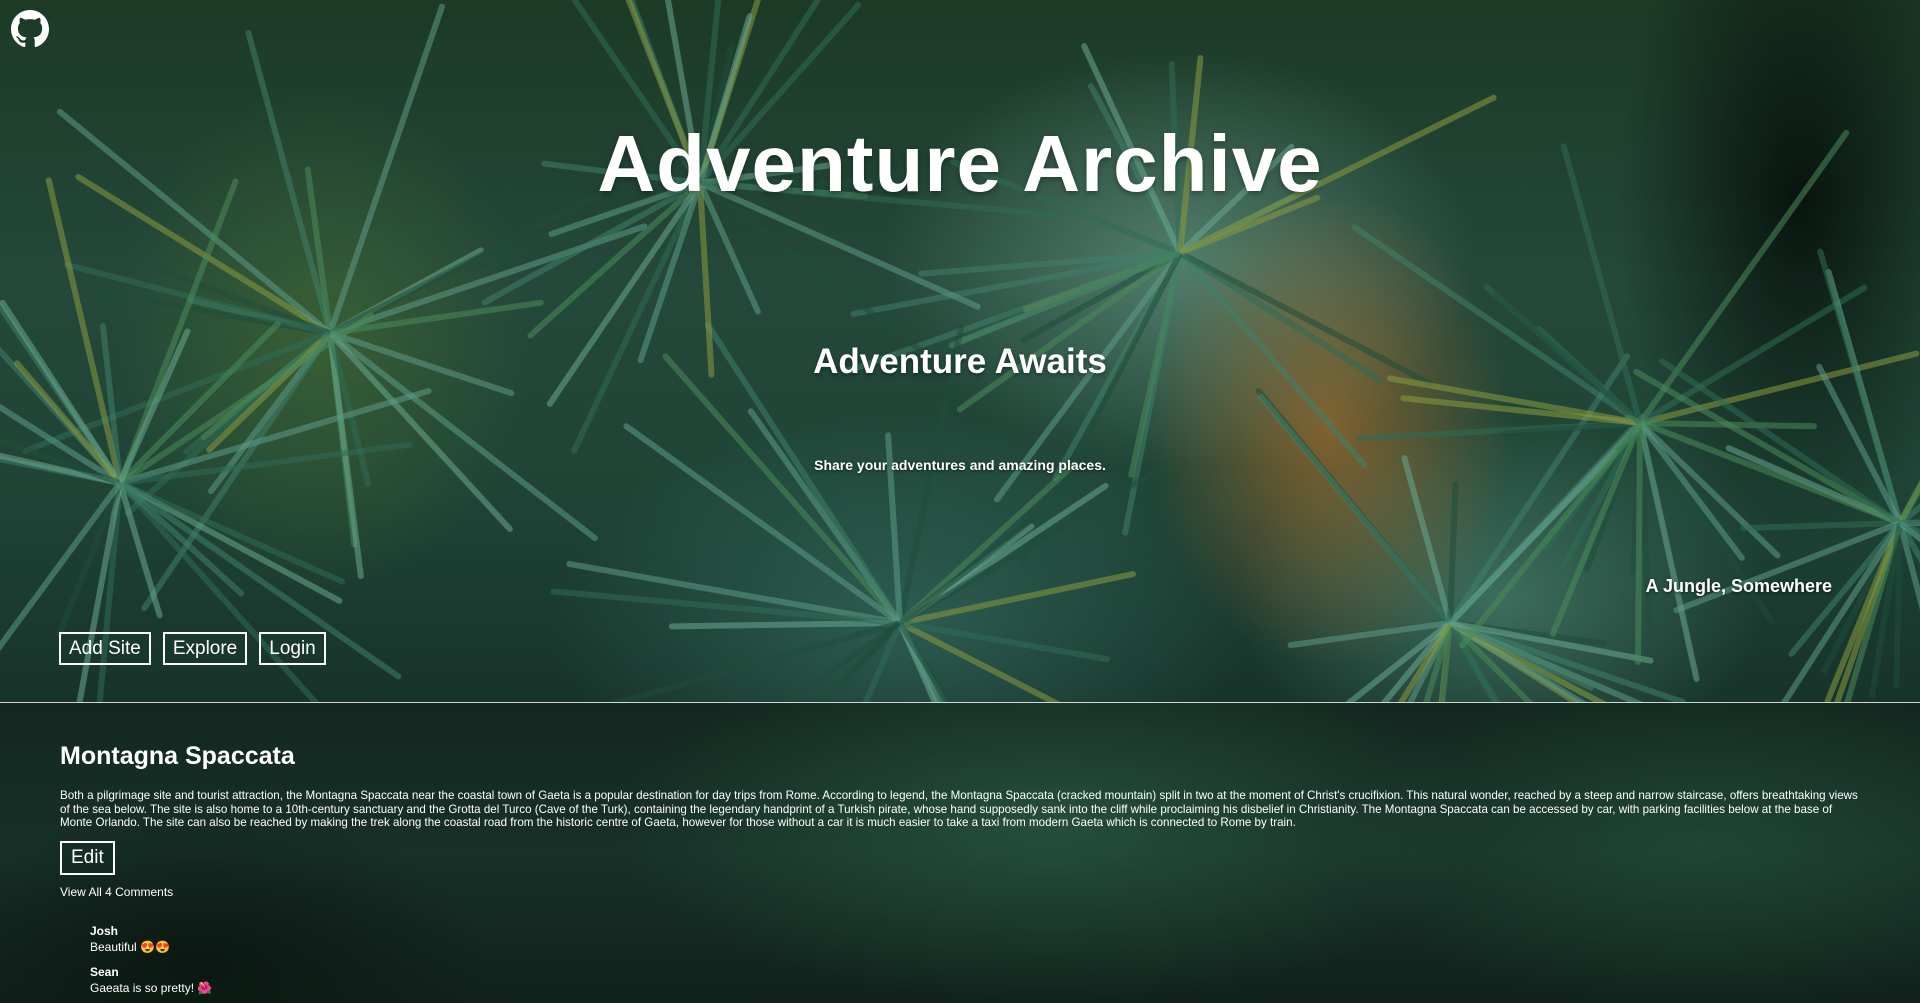 This screenshot has width=1920, height=1003. Describe the element at coordinates (30, 29) in the screenshot. I see `github-icon` at that location.